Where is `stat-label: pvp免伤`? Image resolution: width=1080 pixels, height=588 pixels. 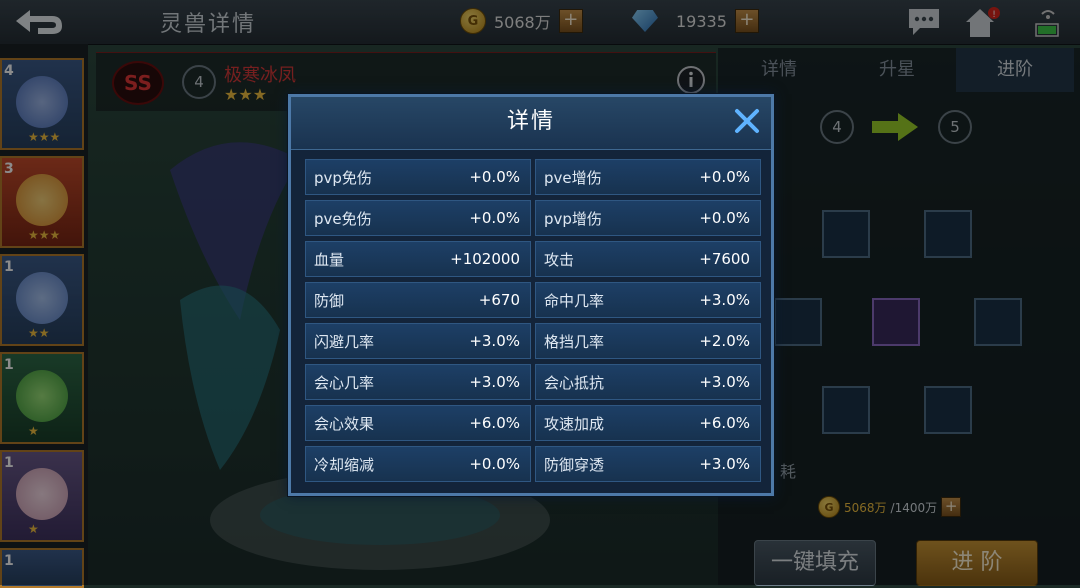 stat-label: pvp免伤 is located at coordinates (343, 177).